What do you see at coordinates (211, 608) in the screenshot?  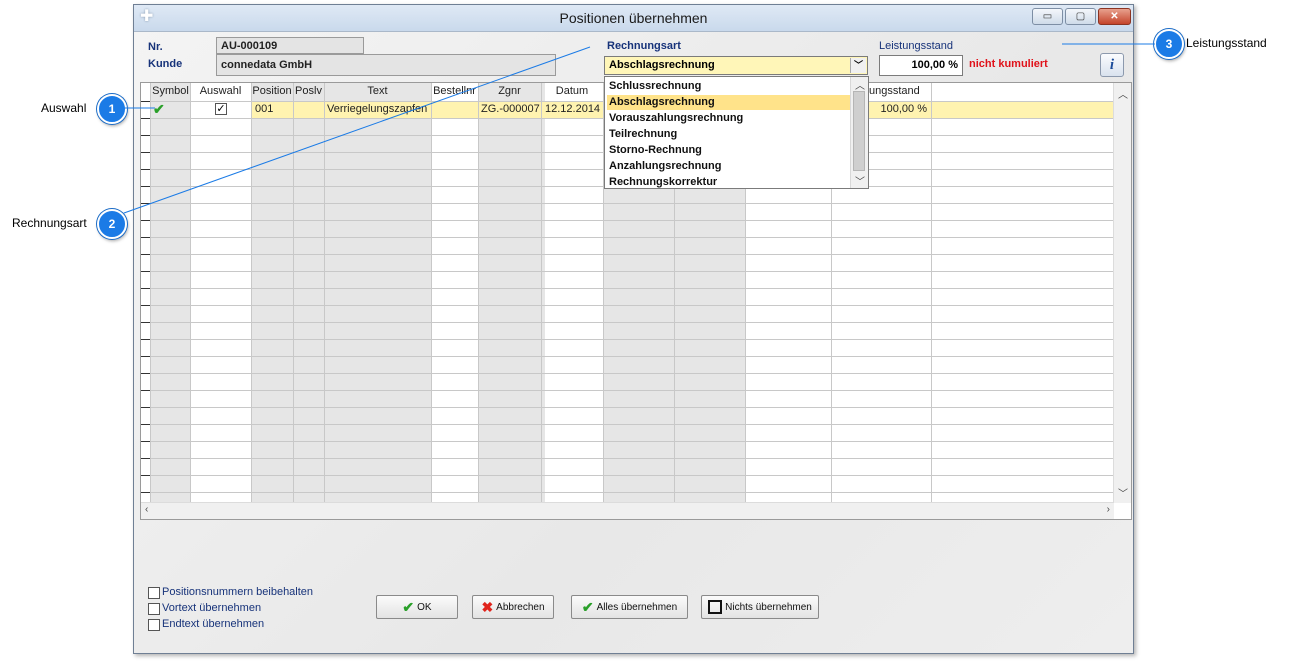 I see `vortext-label: Vortext übernehmen` at bounding box center [211, 608].